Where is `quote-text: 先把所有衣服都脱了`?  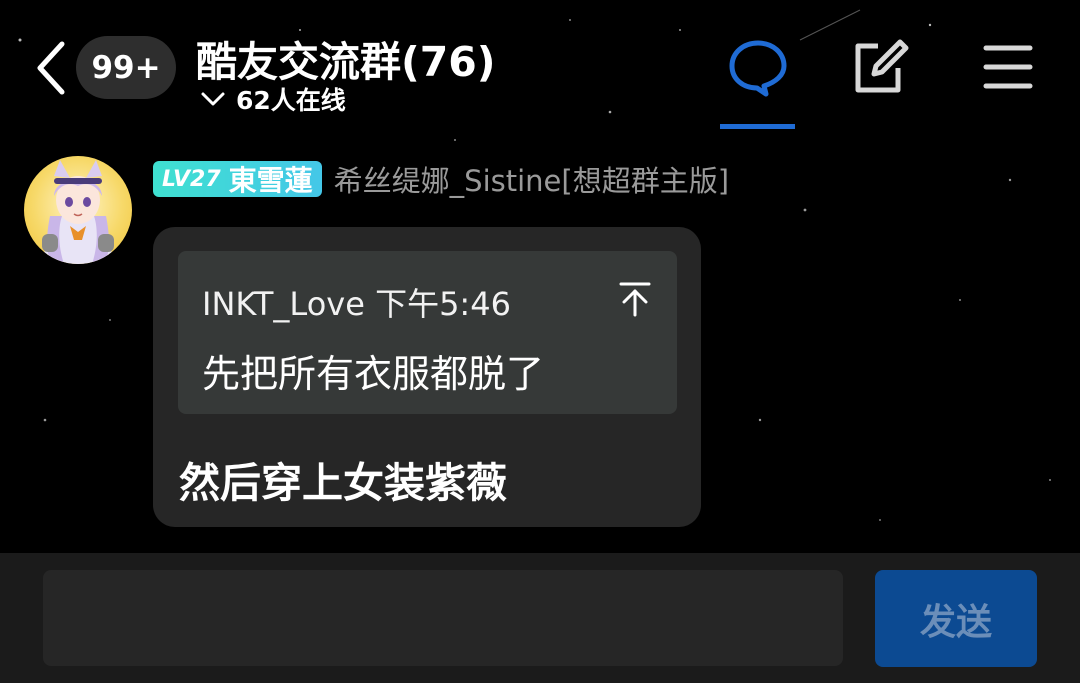
quote-text: 先把所有衣服都脱了 is located at coordinates (373, 374).